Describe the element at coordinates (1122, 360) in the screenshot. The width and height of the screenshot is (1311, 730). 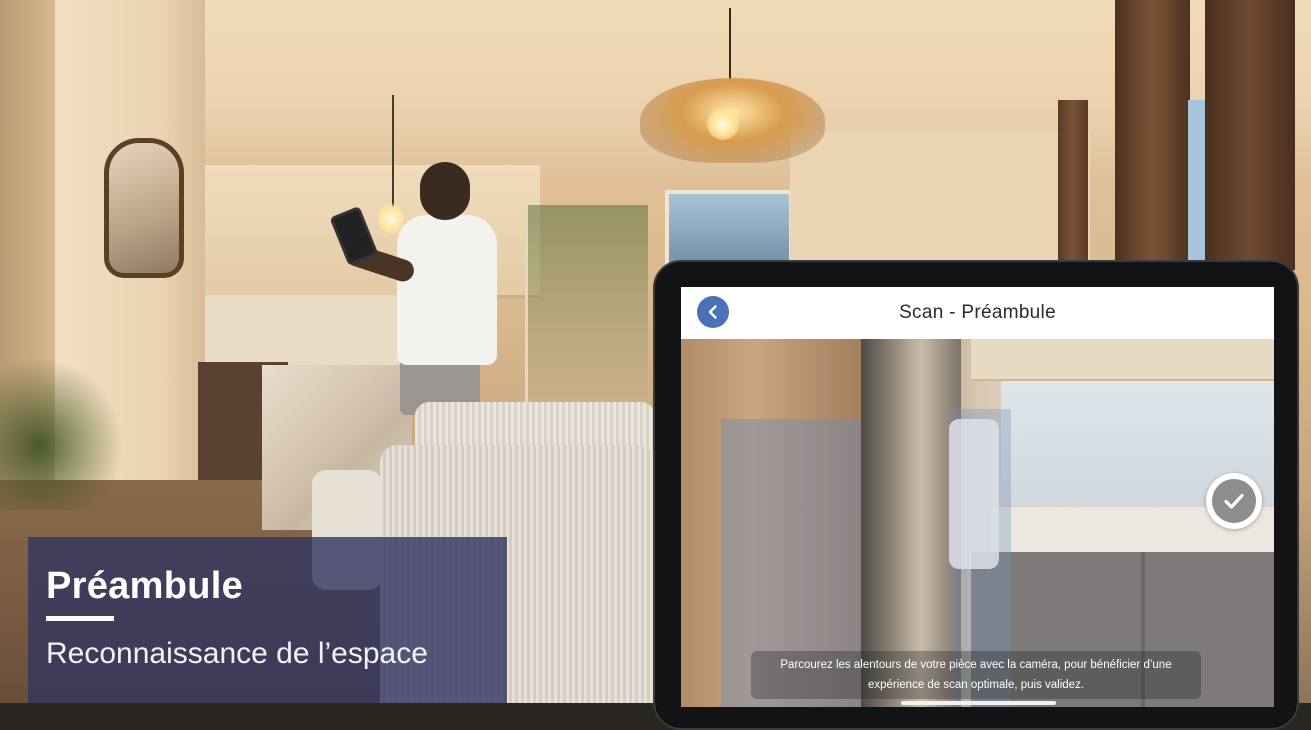
I see `camera-upper-cabinets` at that location.